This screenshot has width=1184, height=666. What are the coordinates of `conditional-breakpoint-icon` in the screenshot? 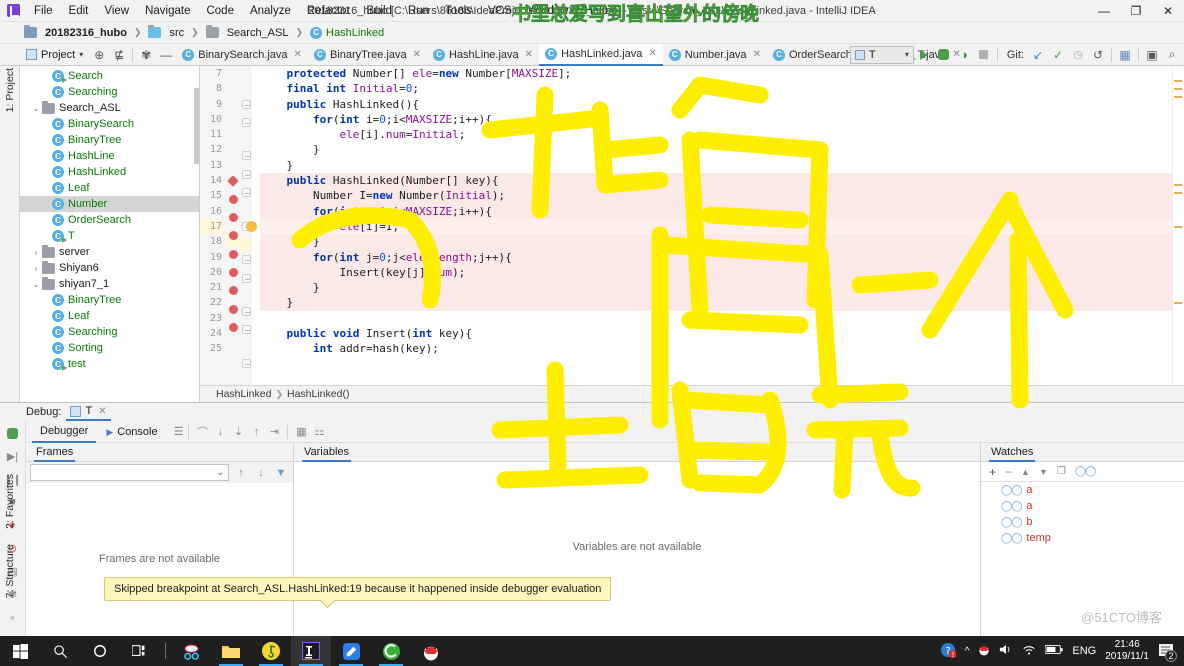 It's located at (233, 180).